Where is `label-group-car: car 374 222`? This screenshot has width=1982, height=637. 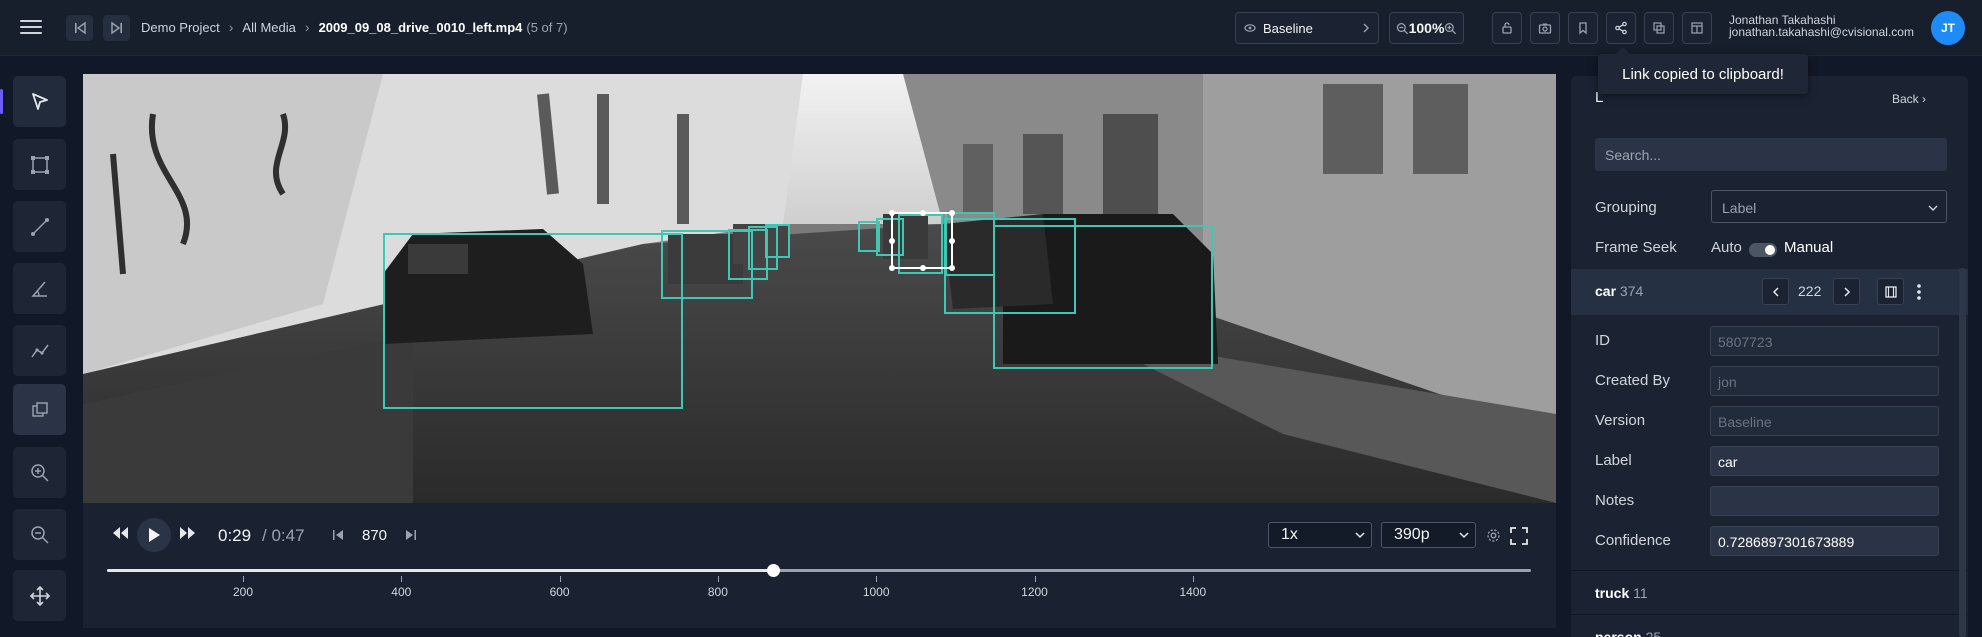
label-group-car: car 374 222 is located at coordinates (1769, 292).